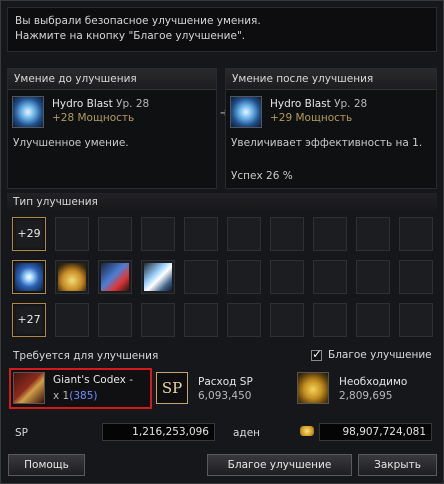 The height and width of the screenshot is (484, 444). What do you see at coordinates (130, 36) in the screenshot?
I see `info-message-line-2: Нажмите на кнопку "Благое улучшение".` at bounding box center [130, 36].